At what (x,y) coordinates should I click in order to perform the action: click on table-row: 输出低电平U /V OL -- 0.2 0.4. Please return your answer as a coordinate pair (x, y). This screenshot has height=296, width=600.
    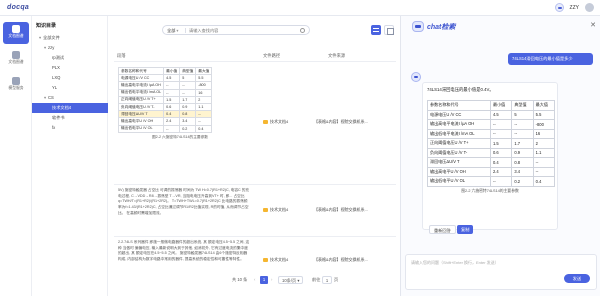
    Looking at the image, I should click on (165, 128).